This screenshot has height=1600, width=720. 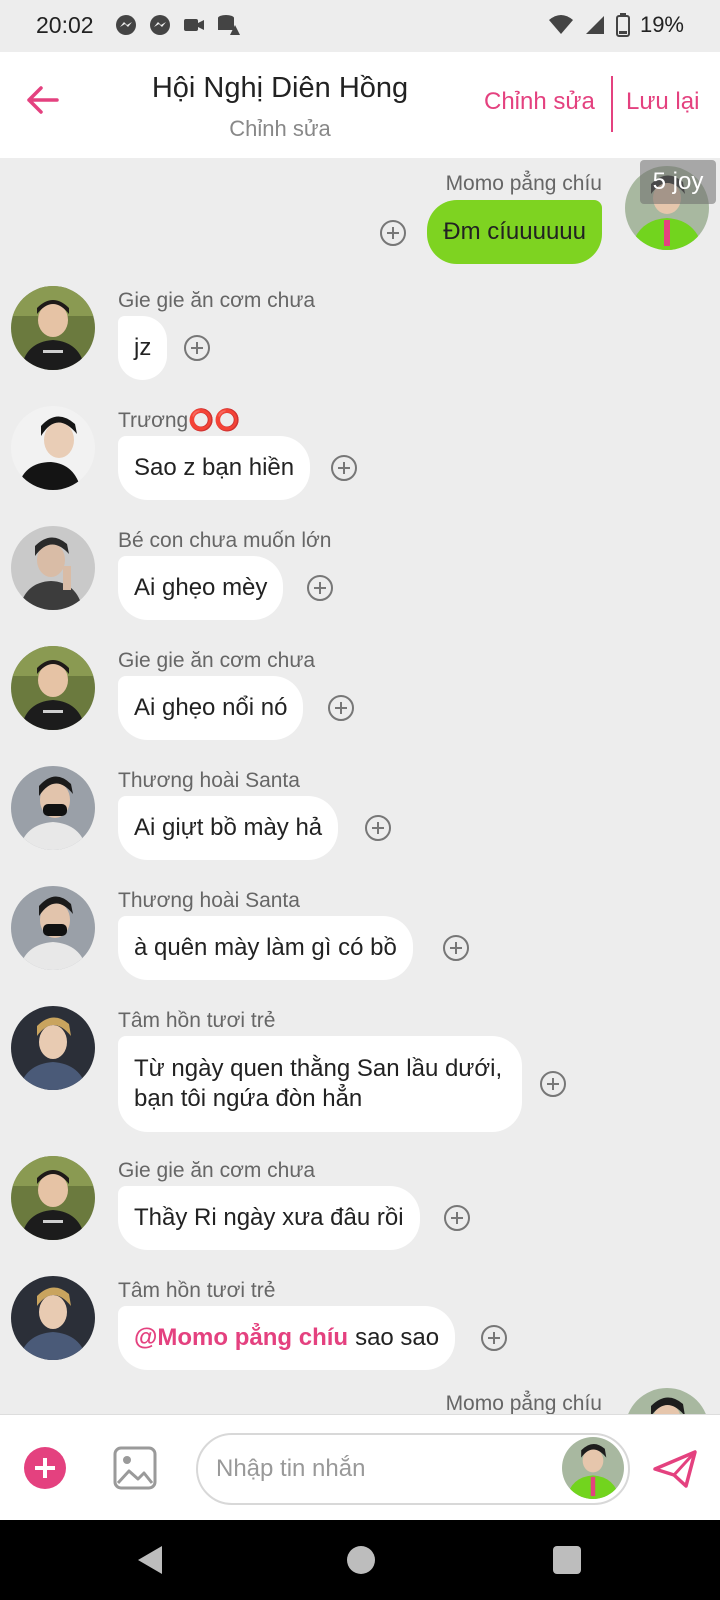 I want to click on message-composer, so click(x=360, y=1467).